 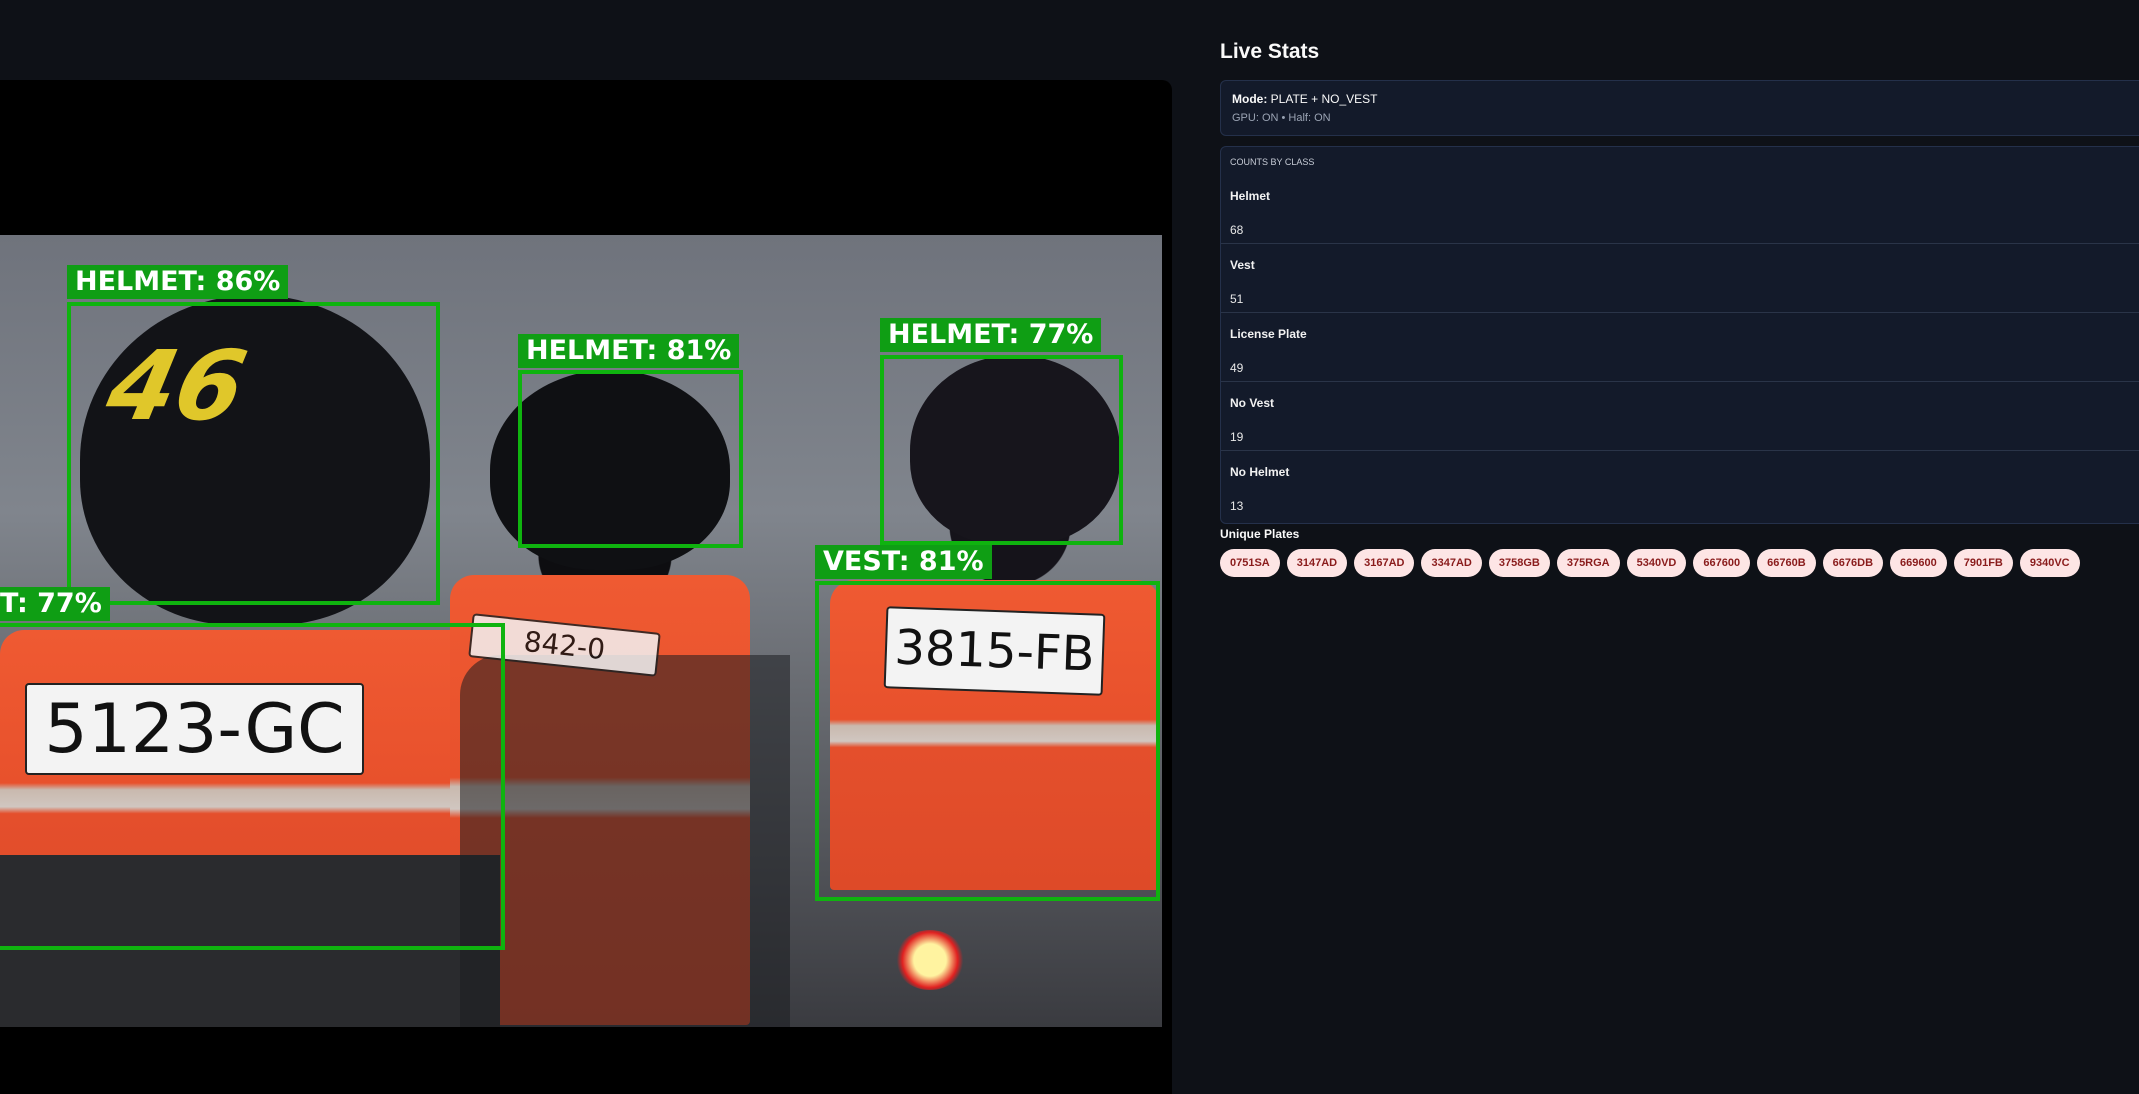 I want to click on jacket, so click(x=625, y=841).